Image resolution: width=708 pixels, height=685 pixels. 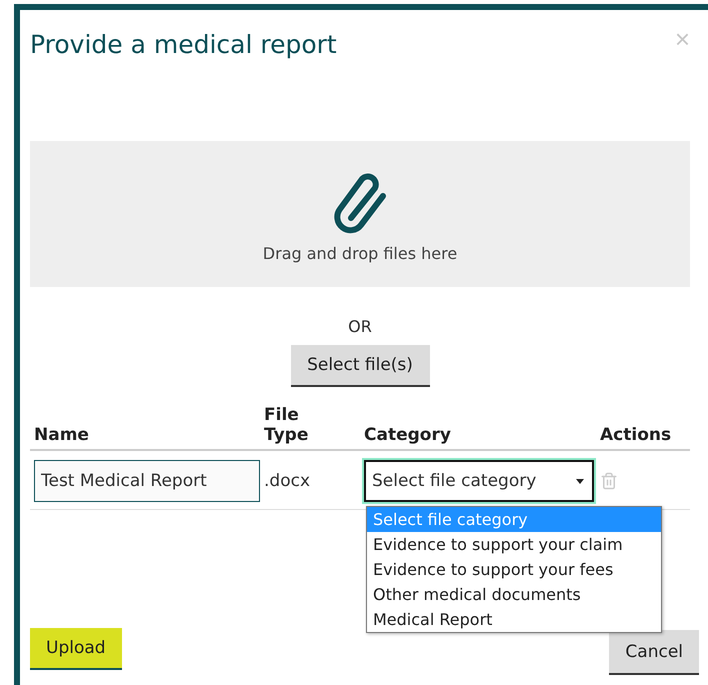 What do you see at coordinates (286, 425) in the screenshot?
I see `column-header: File Type` at bounding box center [286, 425].